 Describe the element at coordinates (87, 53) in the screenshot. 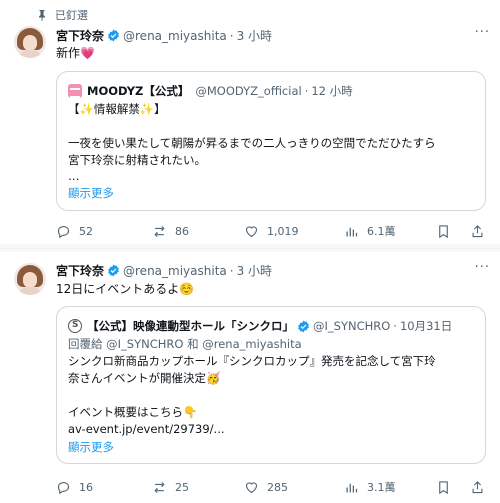

I see `heart-emoji: 💗` at that location.